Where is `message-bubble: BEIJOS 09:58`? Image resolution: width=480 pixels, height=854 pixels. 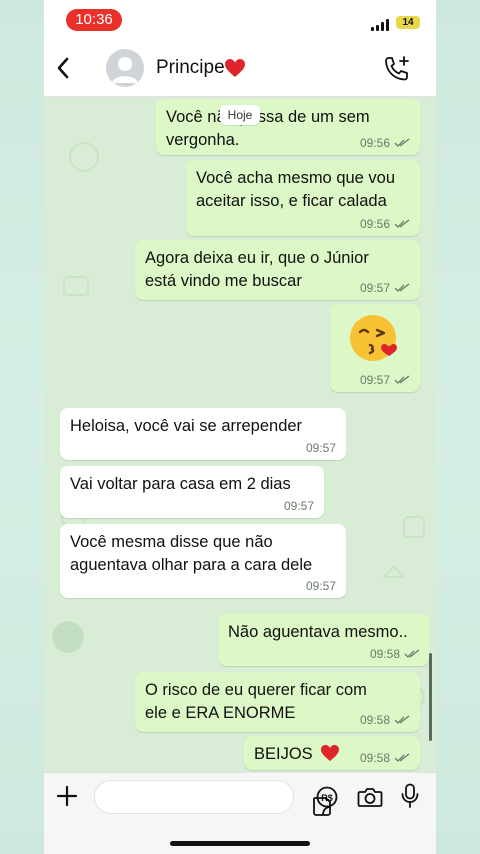
message-bubble: BEIJOS 09:58 is located at coordinates (332, 753).